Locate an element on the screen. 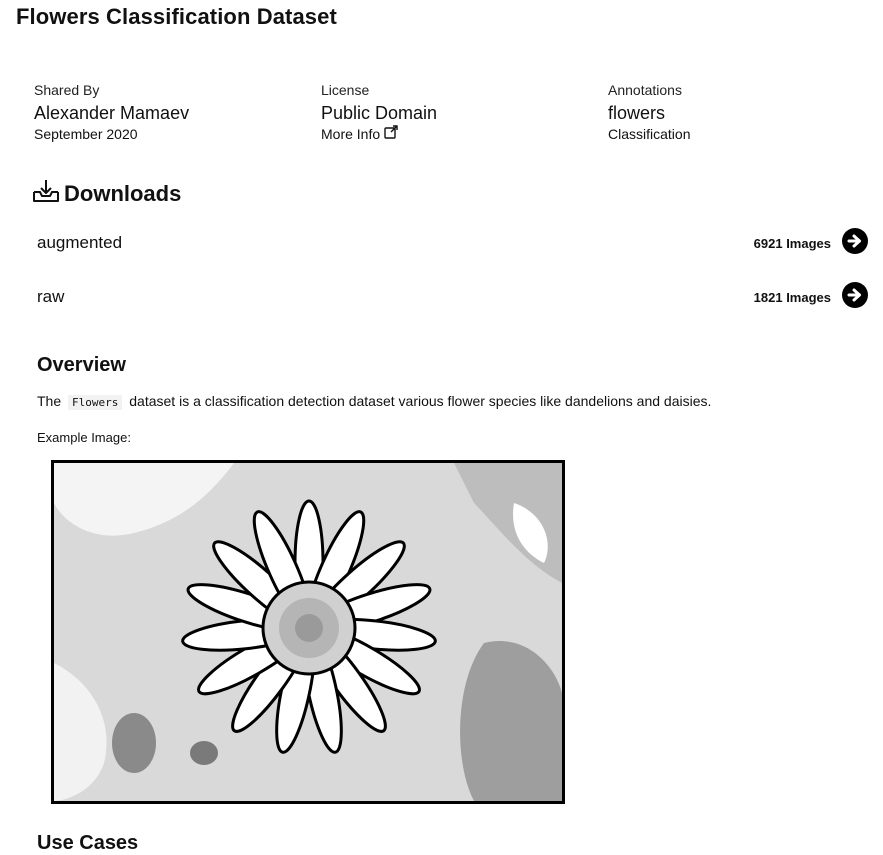 The height and width of the screenshot is (855, 883). download-name: raw is located at coordinates (51, 296).